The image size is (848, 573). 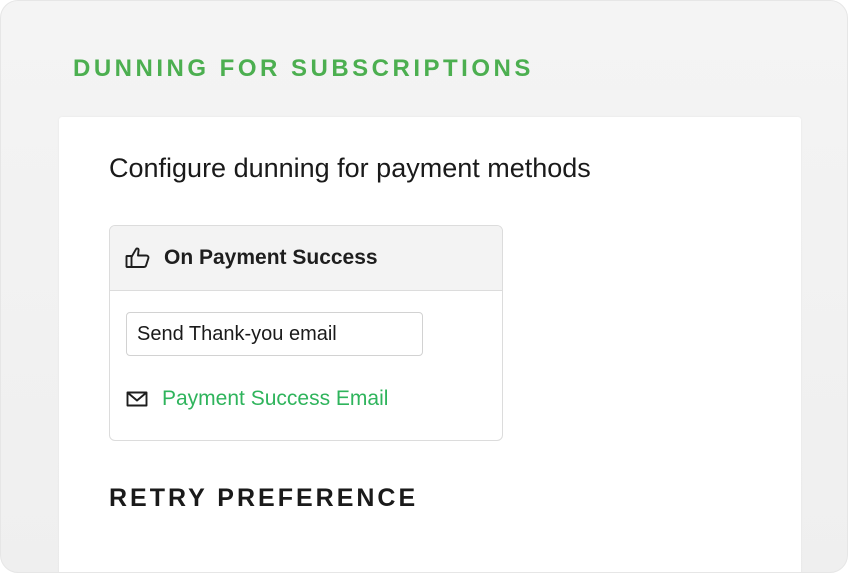 What do you see at coordinates (303, 68) in the screenshot?
I see `section-heading: DUNNING FOR SUBSCRIPTIONS` at bounding box center [303, 68].